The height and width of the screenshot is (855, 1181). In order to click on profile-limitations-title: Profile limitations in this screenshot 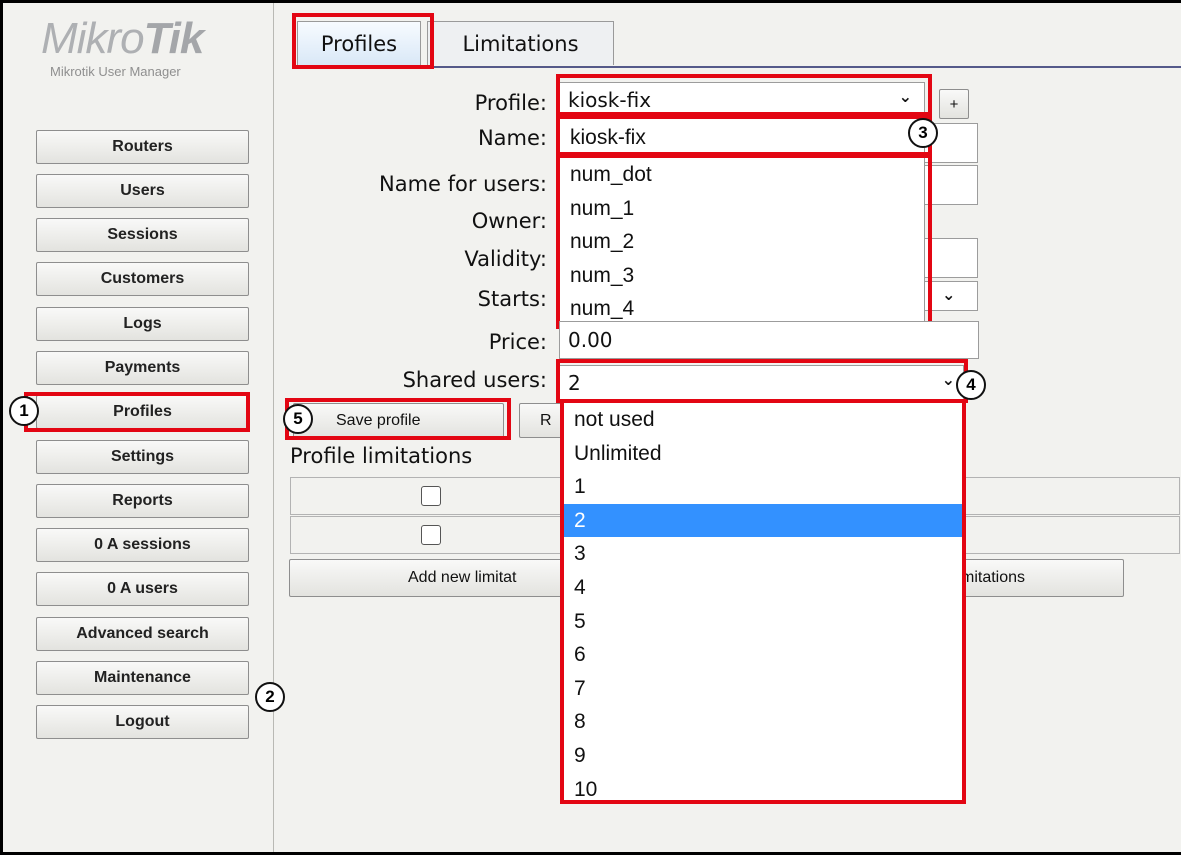, I will do `click(381, 456)`.